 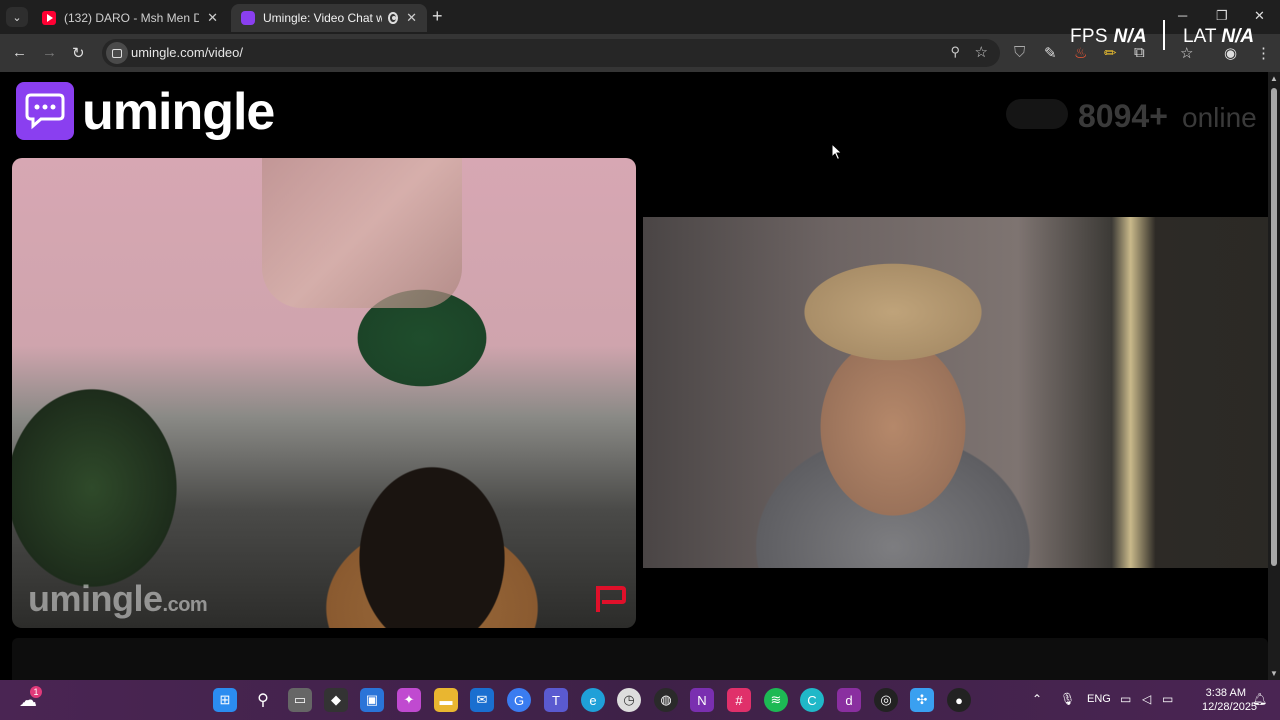 What do you see at coordinates (322, 18) in the screenshot?
I see `tab-title: Umingle: Video Chat with S` at bounding box center [322, 18].